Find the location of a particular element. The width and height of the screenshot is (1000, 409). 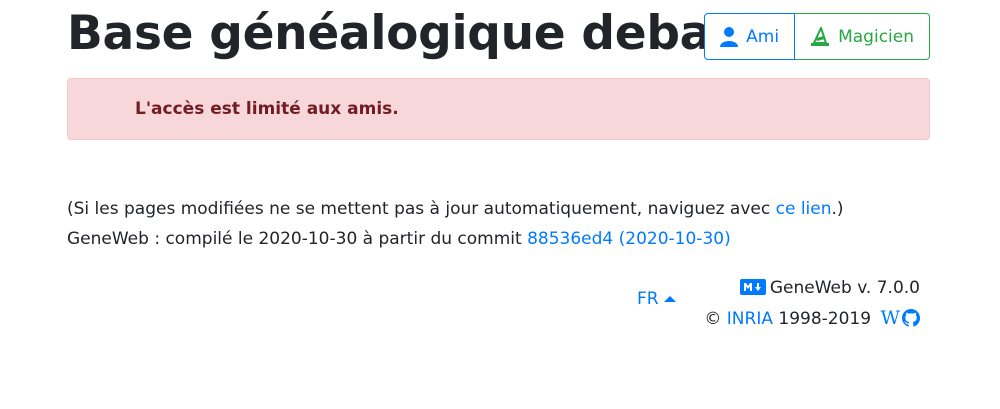

page-title: Base généalogique debast is located at coordinates (414, 33).